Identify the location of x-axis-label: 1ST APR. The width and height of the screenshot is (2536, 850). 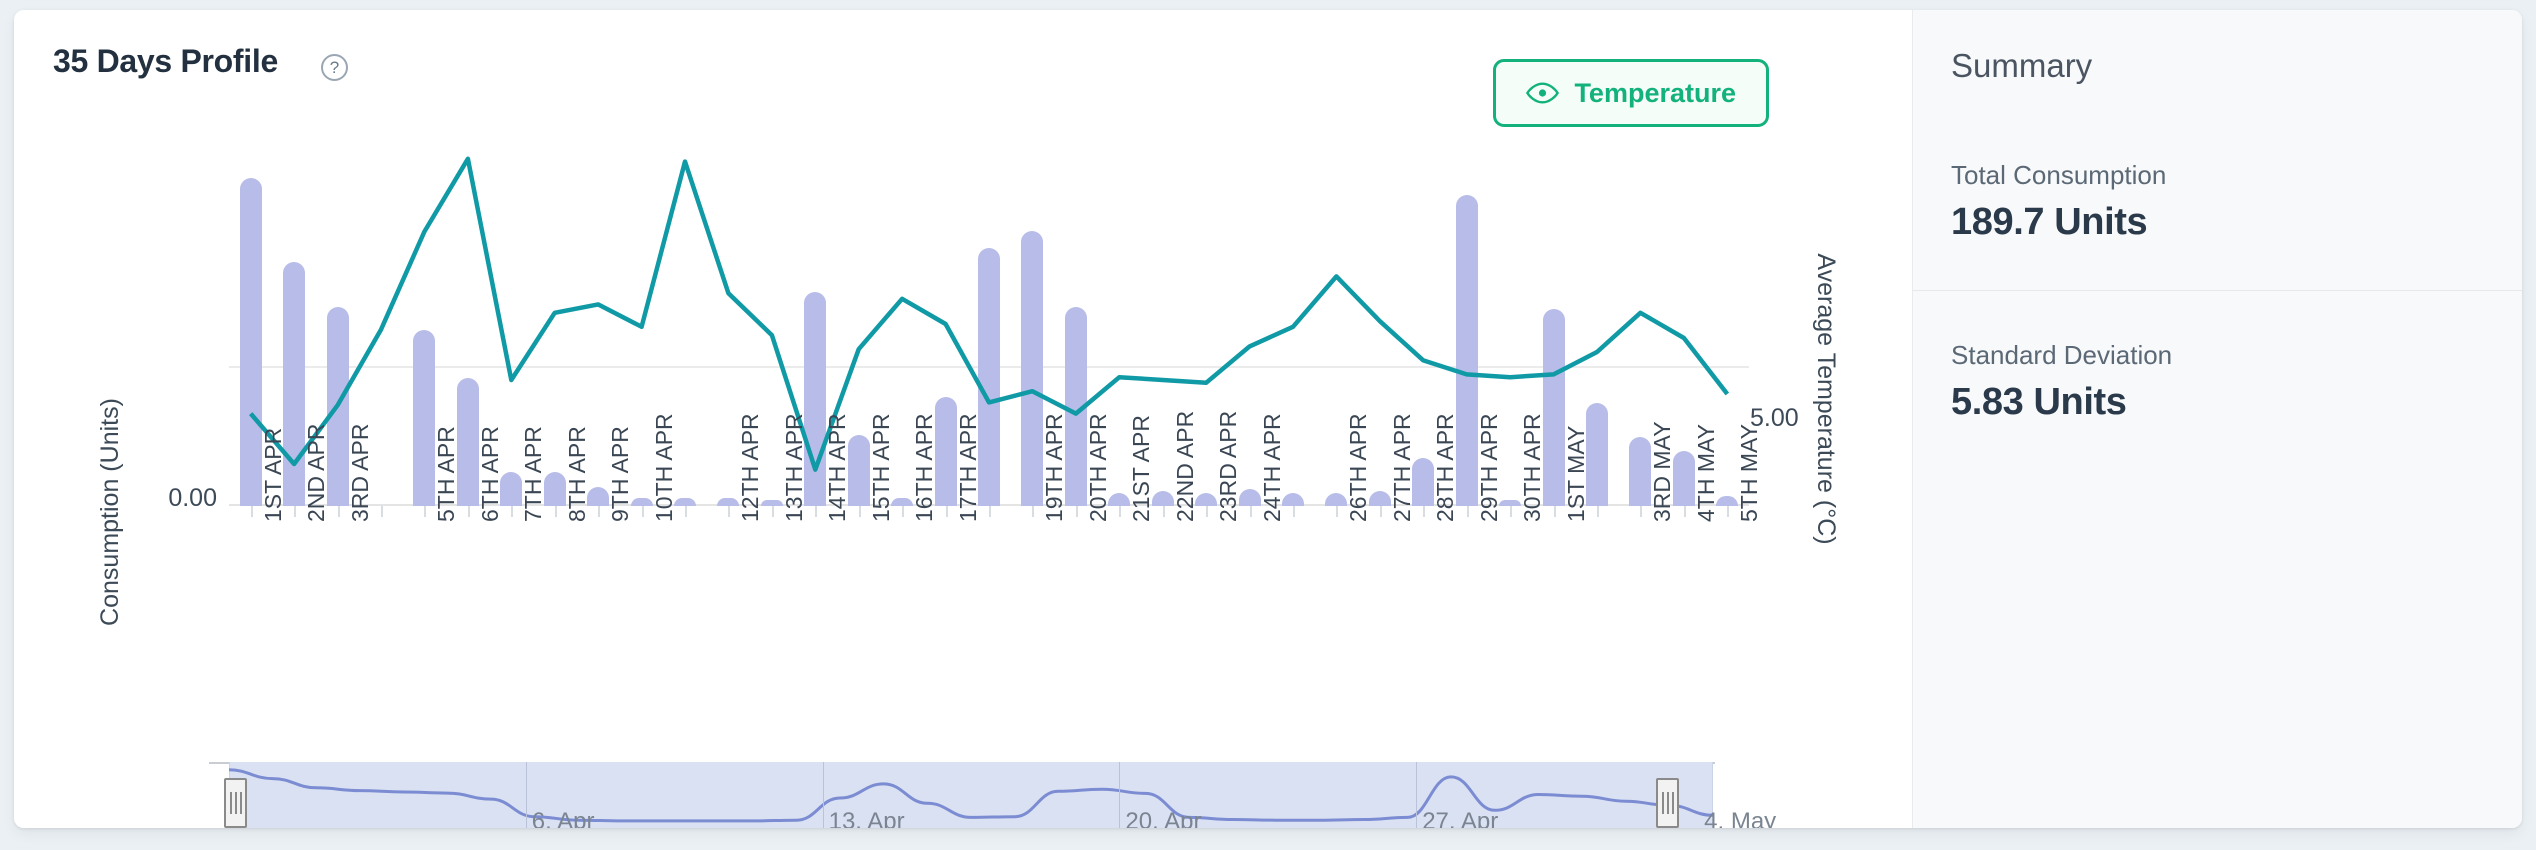
(272, 474).